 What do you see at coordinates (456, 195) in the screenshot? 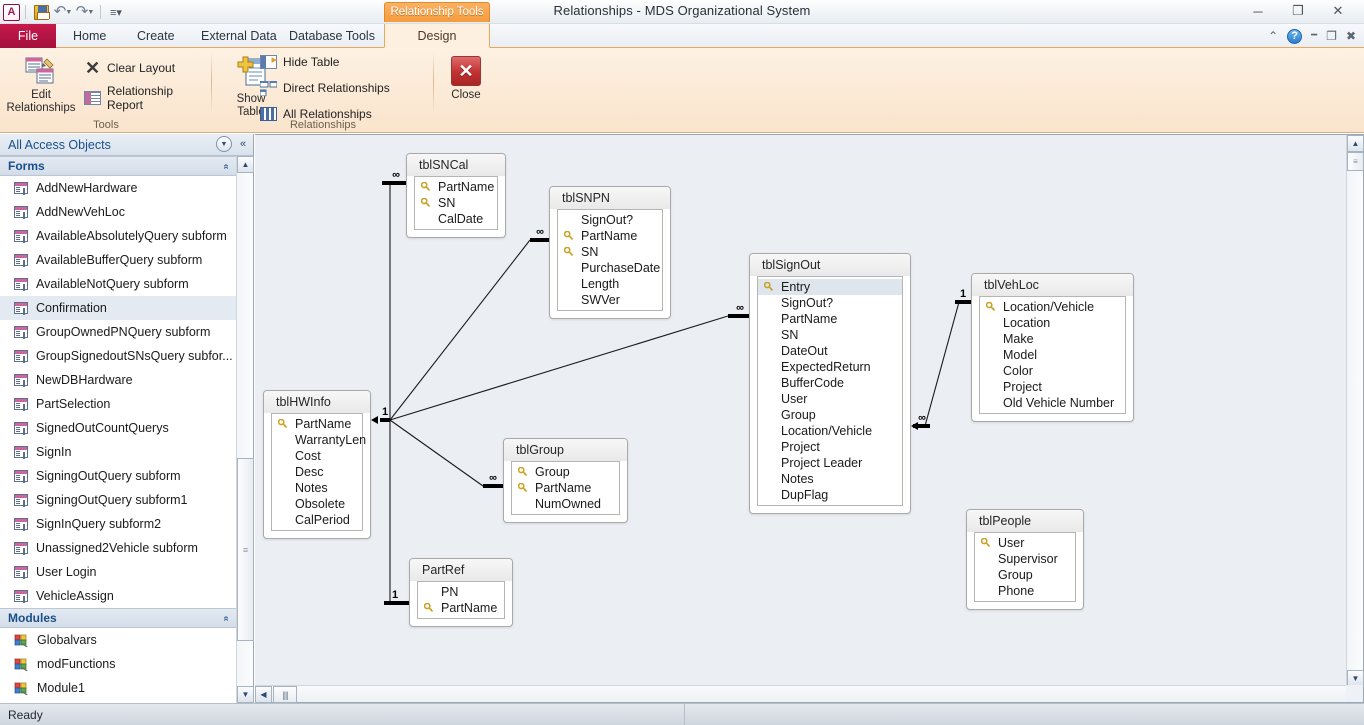
I see `table-box-tblSNCal: tblSNCal PartName SN CalDate` at bounding box center [456, 195].